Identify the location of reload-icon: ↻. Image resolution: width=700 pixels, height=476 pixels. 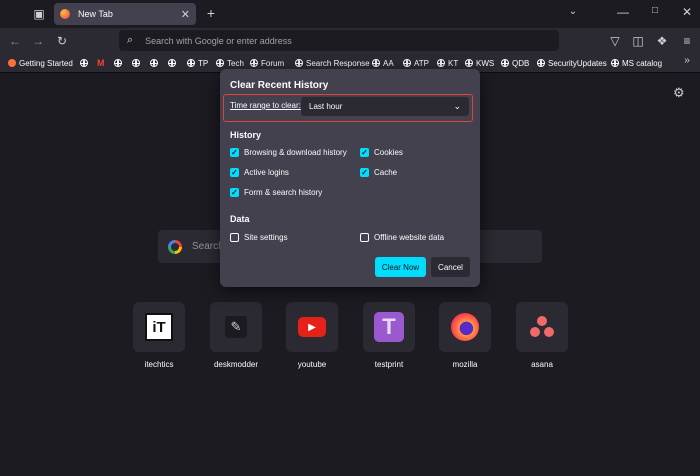
(62, 41).